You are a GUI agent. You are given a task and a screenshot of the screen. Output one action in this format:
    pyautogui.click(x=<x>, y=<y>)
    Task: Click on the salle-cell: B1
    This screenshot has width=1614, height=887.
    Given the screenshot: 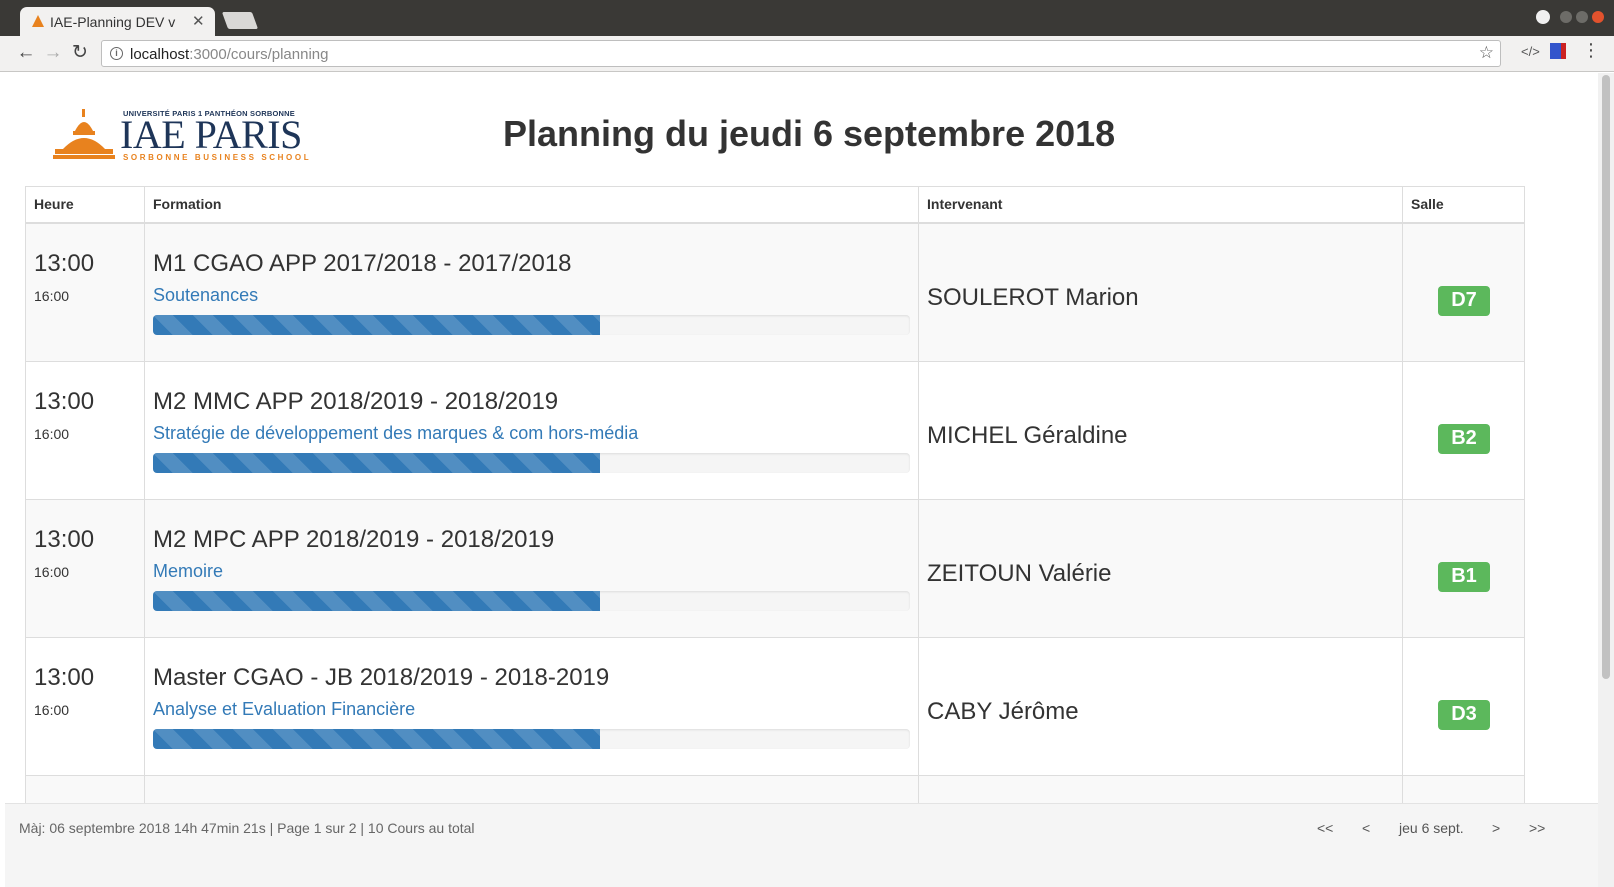 What is the action you would take?
    pyautogui.click(x=1464, y=568)
    